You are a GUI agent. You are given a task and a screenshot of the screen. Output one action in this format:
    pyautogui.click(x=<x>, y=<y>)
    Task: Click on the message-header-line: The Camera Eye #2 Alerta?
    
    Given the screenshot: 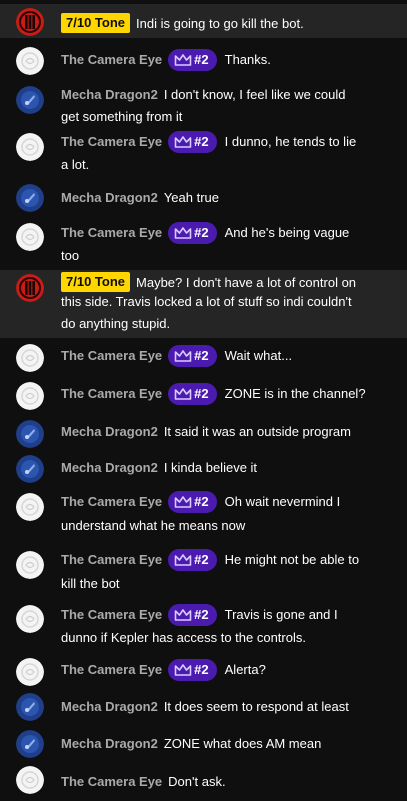 What is the action you would take?
    pyautogui.click(x=230, y=670)
    